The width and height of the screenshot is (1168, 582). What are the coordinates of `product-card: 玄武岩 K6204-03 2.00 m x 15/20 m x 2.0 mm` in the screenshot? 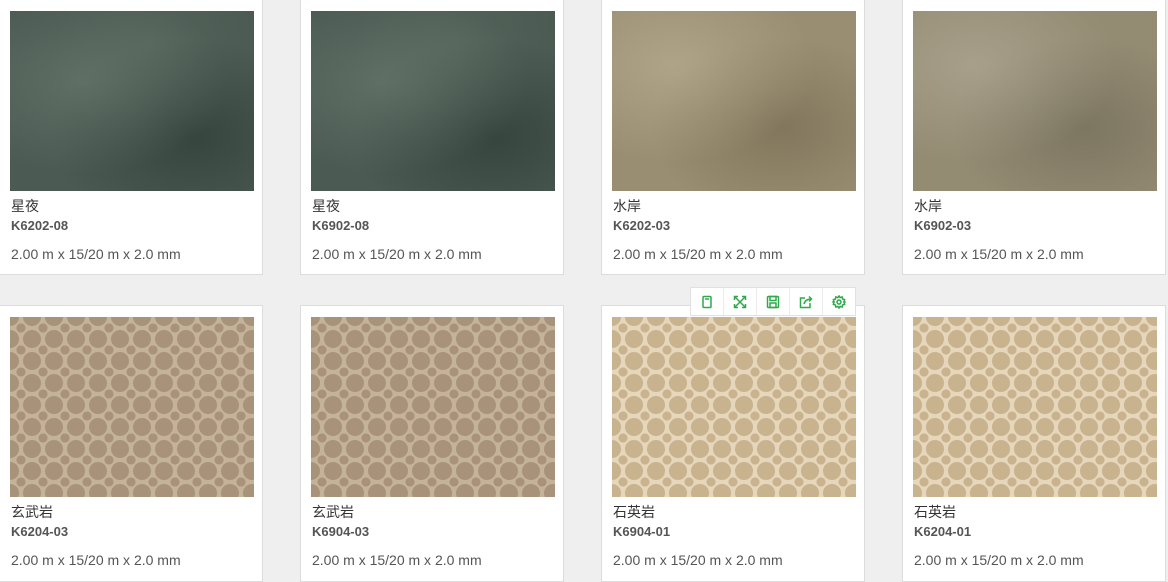 It's located at (131, 443).